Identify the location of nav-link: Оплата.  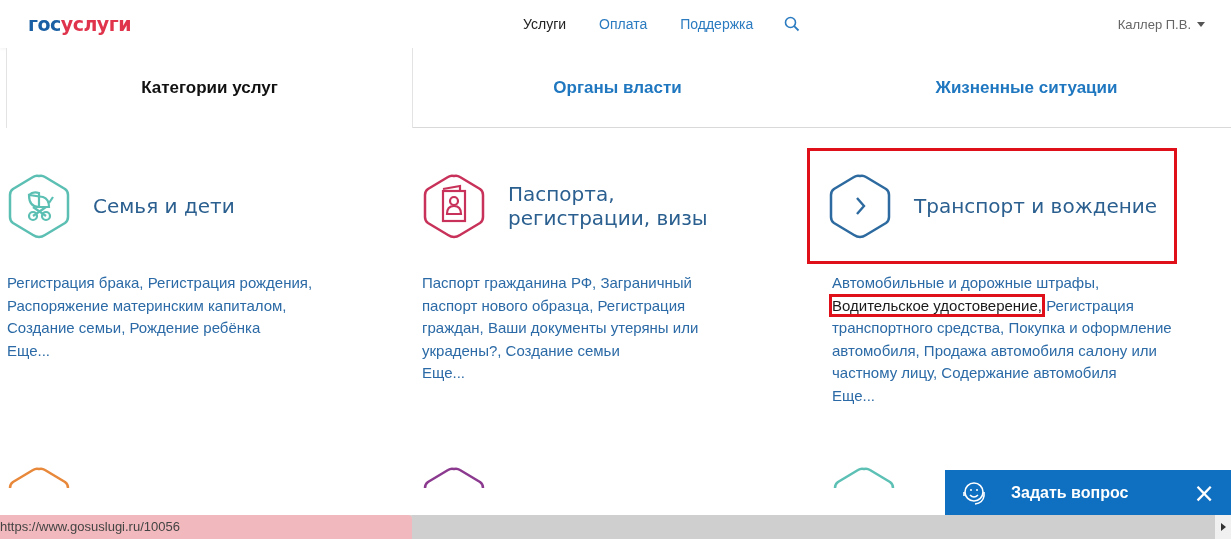
(623, 24).